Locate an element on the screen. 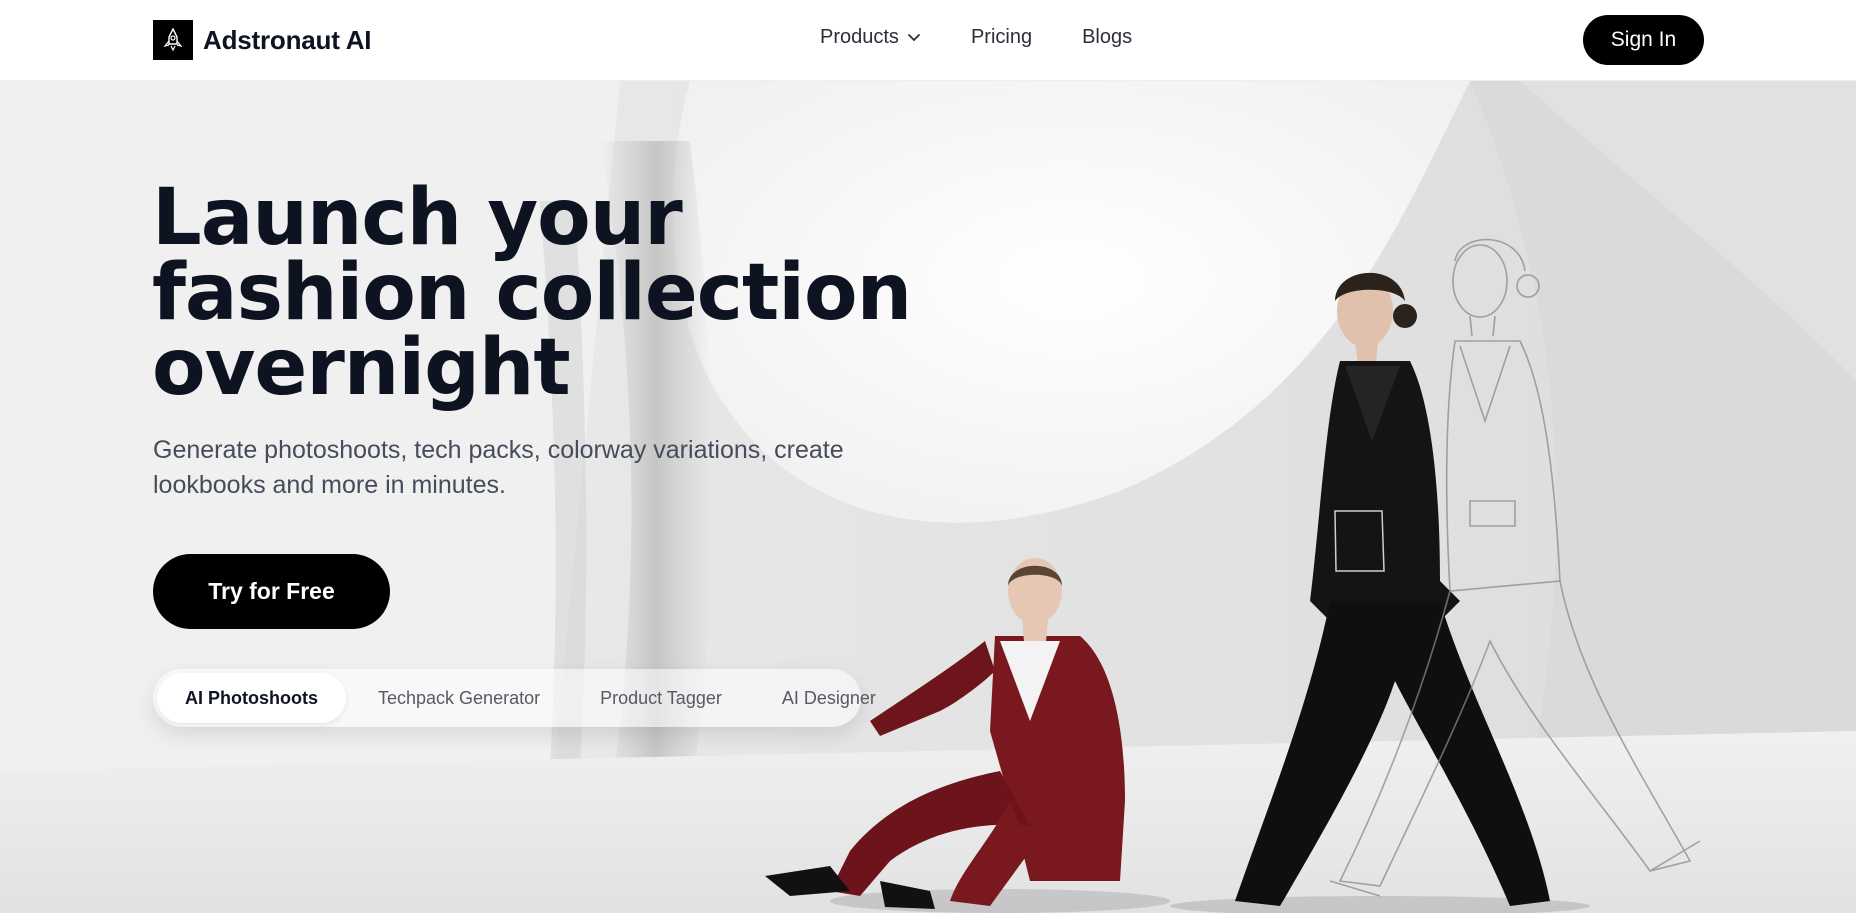 This screenshot has height=913, width=1856. subtitle-line-2: lookbooks and more in minutes. is located at coordinates (329, 485).